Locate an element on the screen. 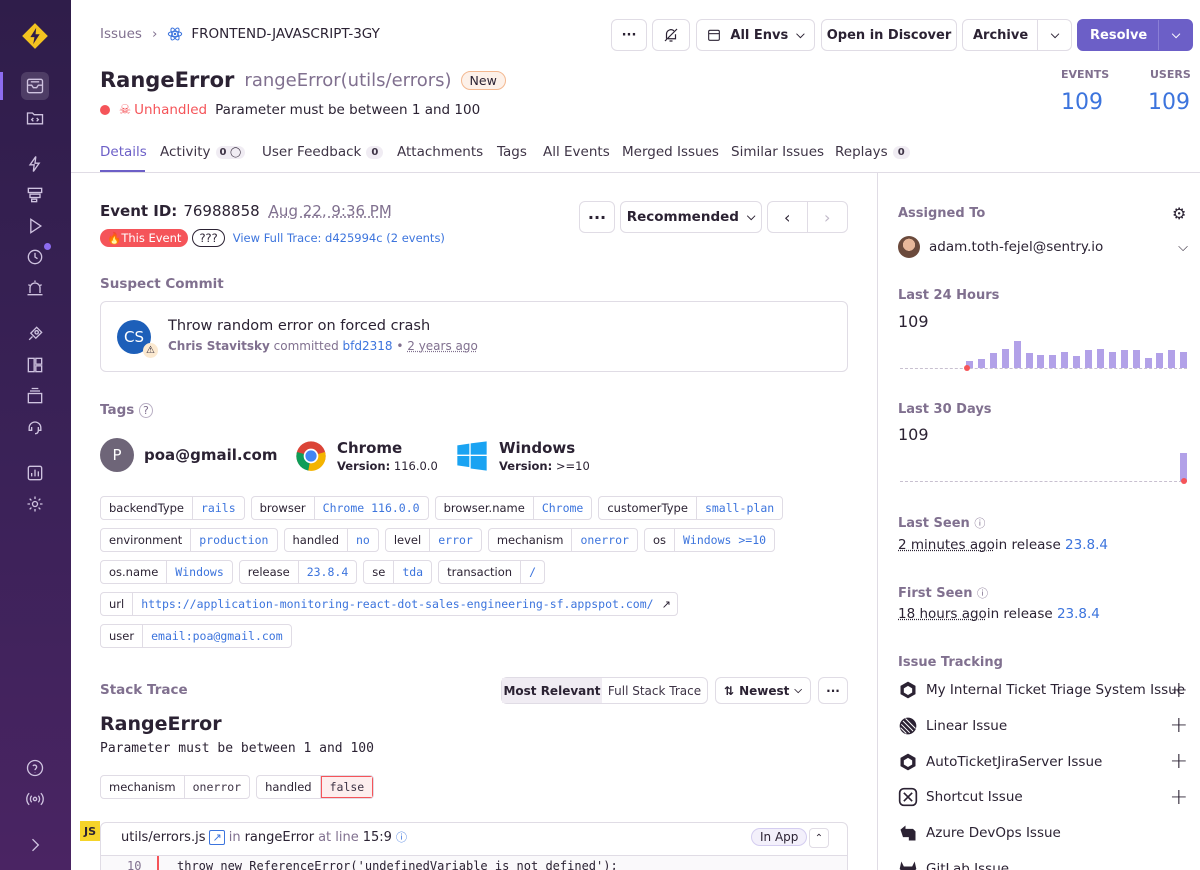 This screenshot has height=870, width=1200. tag-pill: environment production is located at coordinates (189, 540).